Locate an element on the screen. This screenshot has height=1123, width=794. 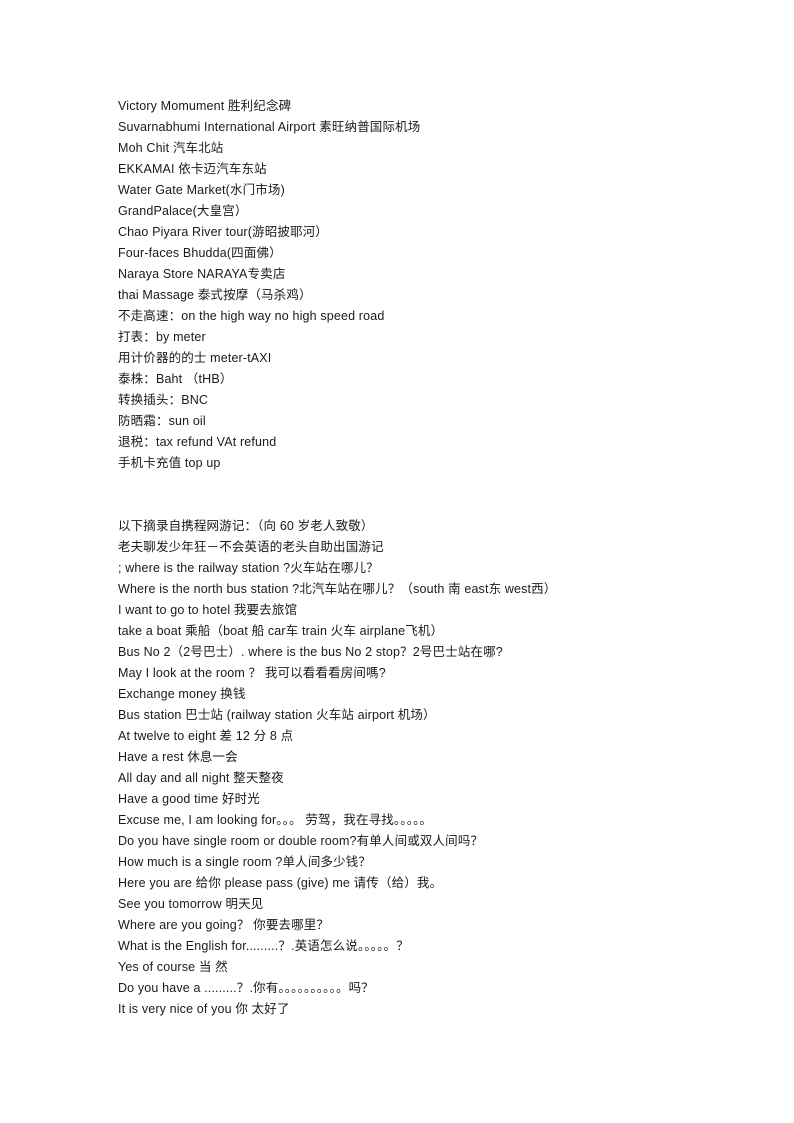
text-line: Victory Momument 胜利纪念碑 is located at coordinates (205, 106).